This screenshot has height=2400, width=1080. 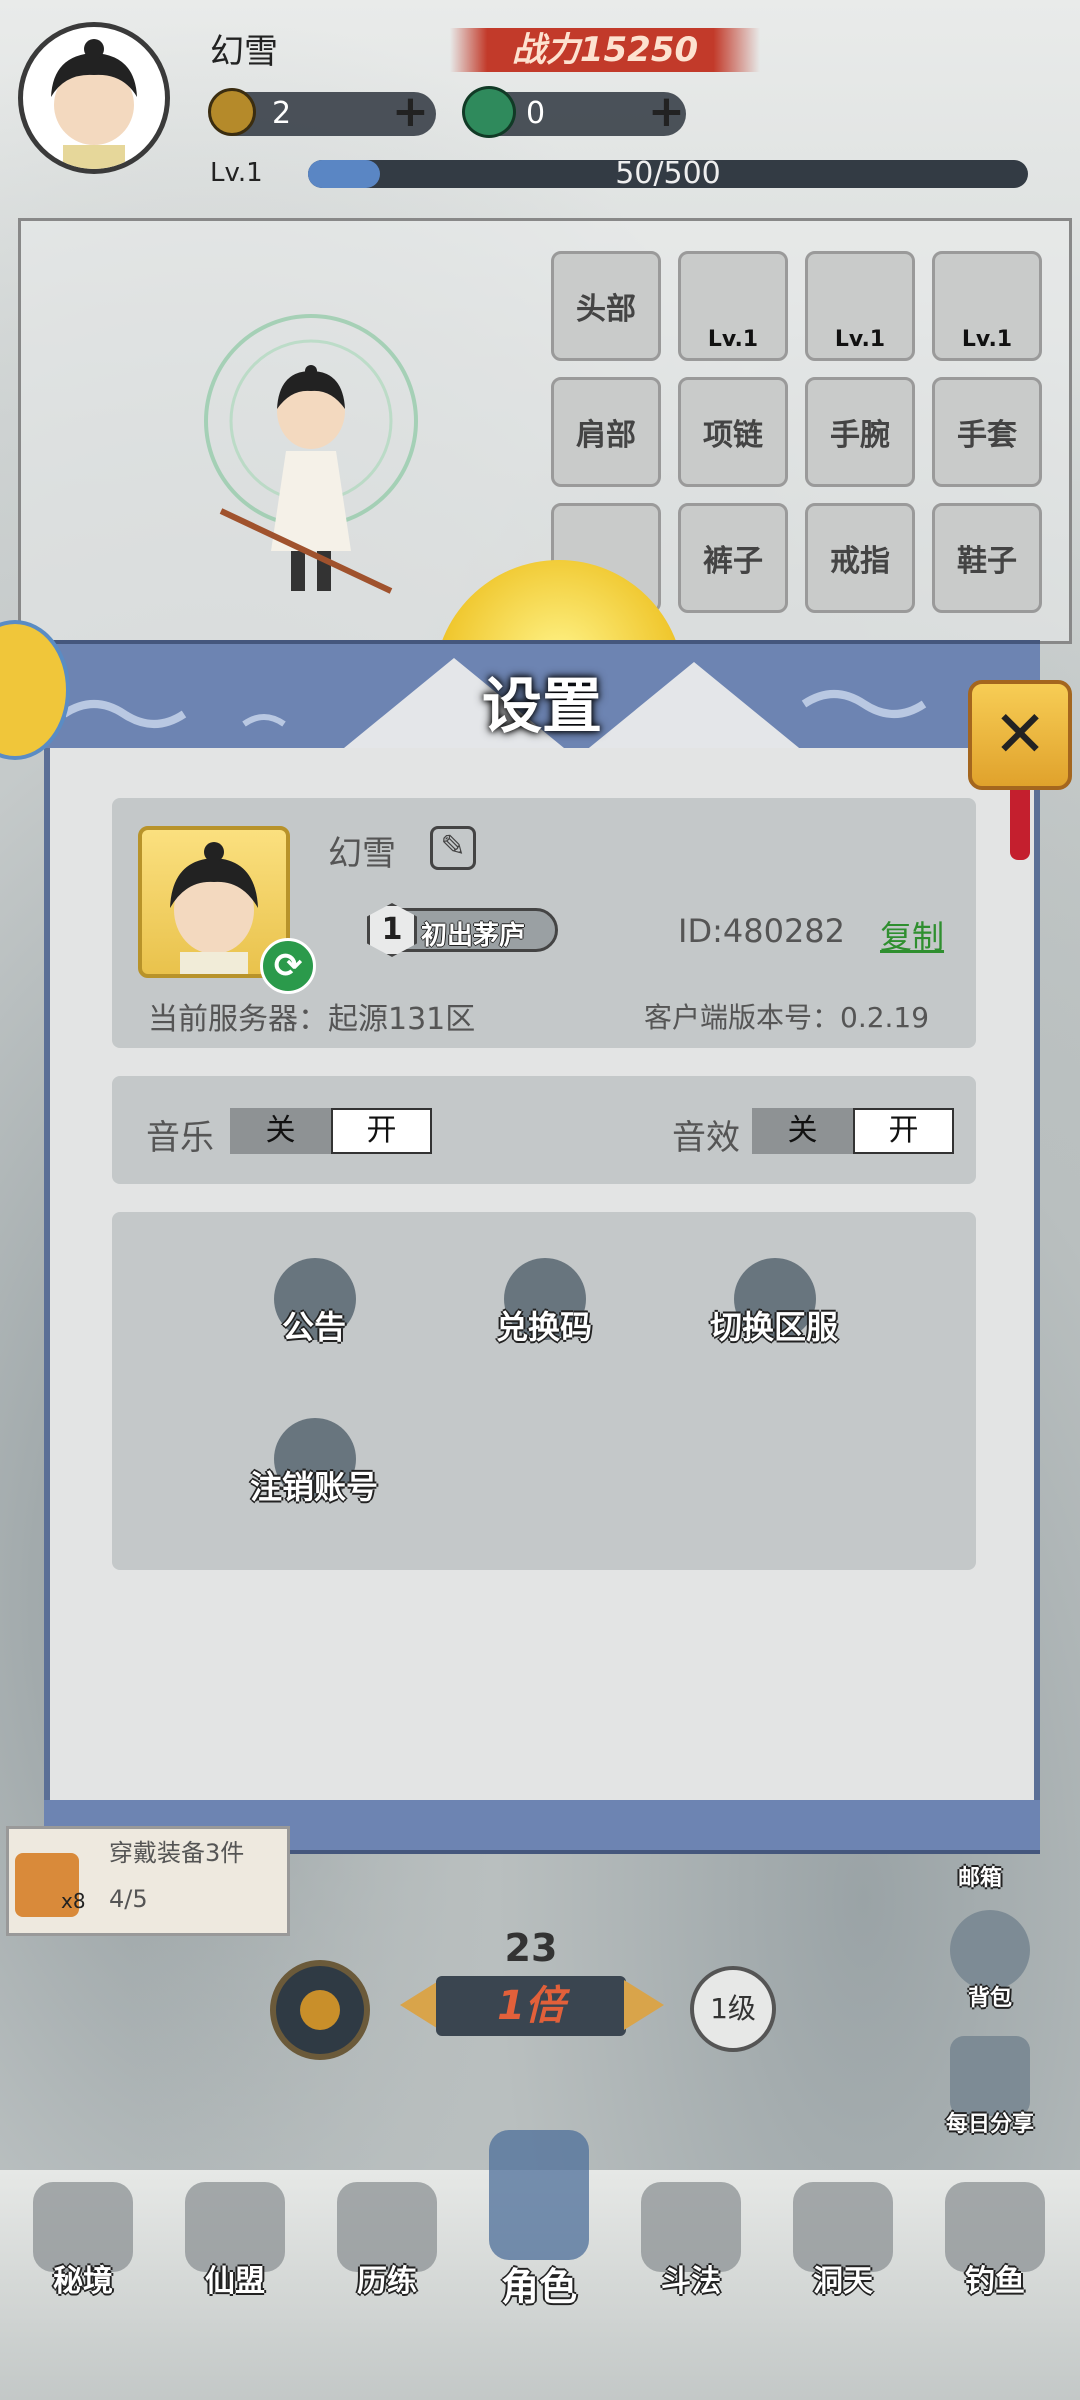 I want to click on nav-item-5: 洞天, so click(x=843, y=2245).